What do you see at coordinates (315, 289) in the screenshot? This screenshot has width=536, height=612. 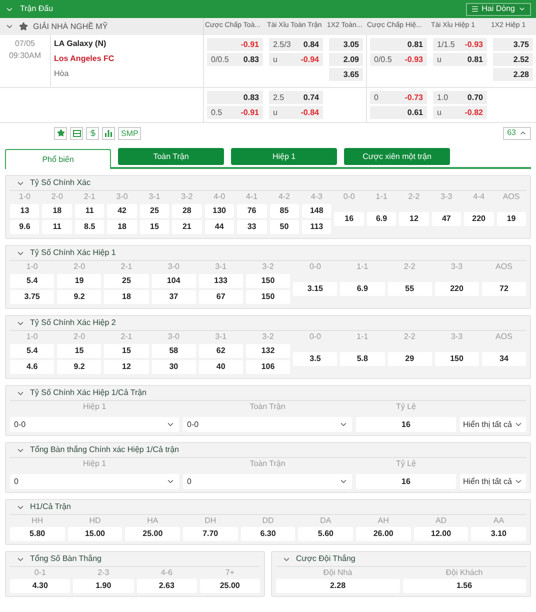 I see `odds-cell: 3.15` at bounding box center [315, 289].